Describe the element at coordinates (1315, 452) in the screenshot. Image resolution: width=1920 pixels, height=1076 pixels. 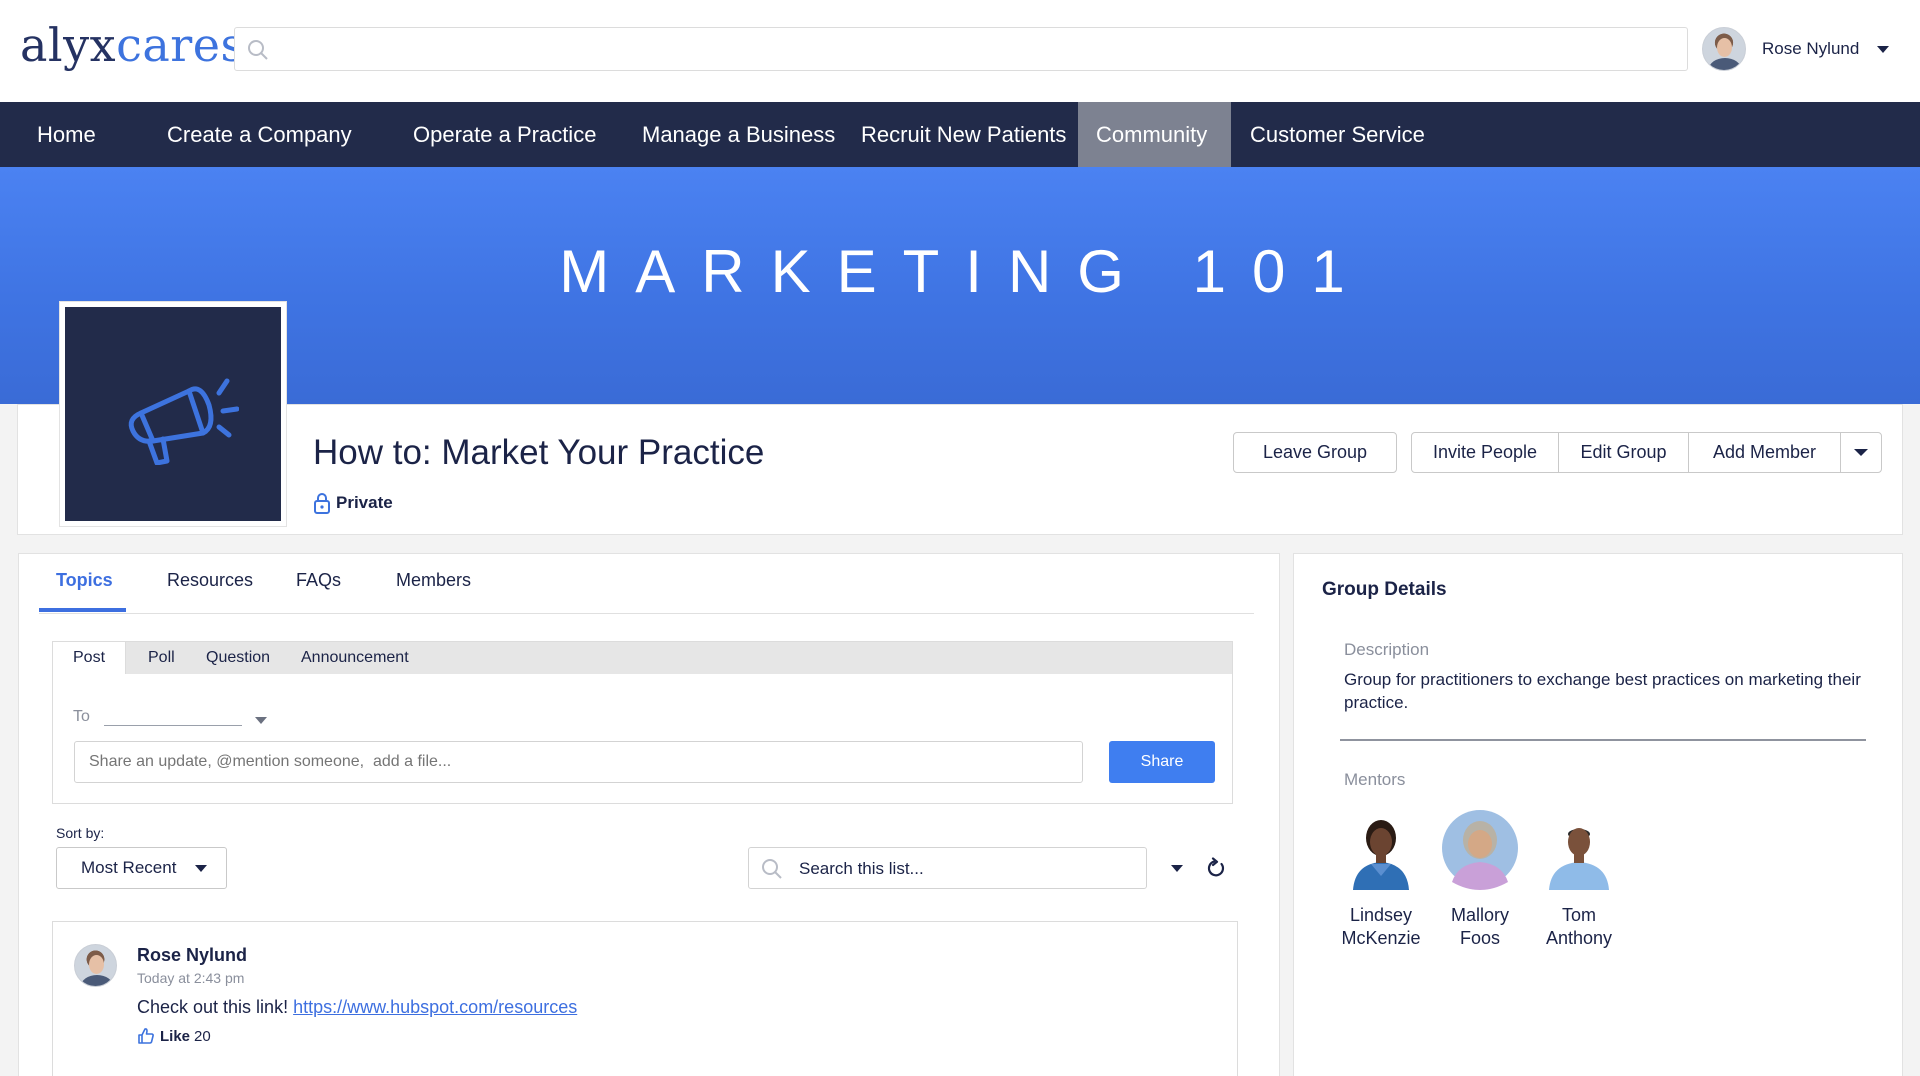
I see `leave-group-button: Leave Group` at that location.